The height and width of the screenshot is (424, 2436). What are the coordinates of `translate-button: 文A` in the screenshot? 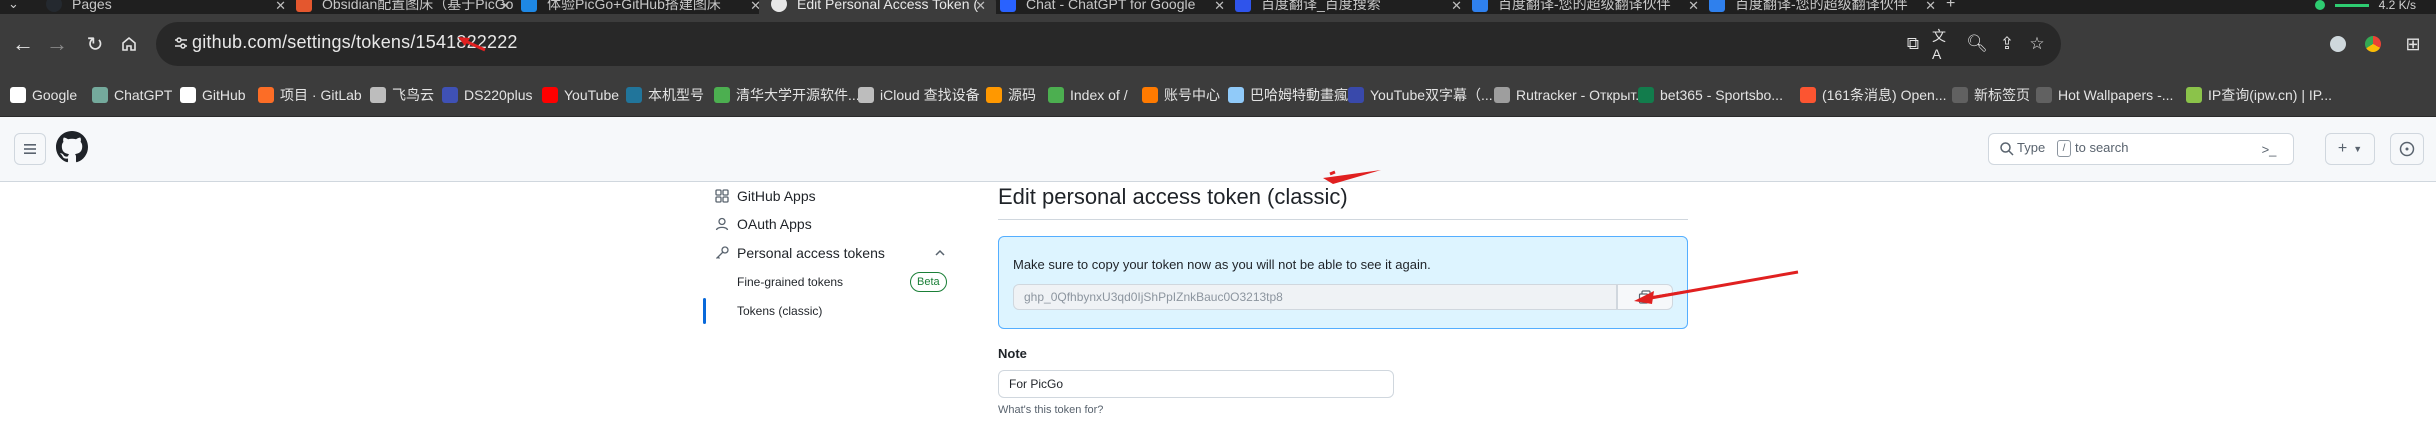 It's located at (1943, 45).